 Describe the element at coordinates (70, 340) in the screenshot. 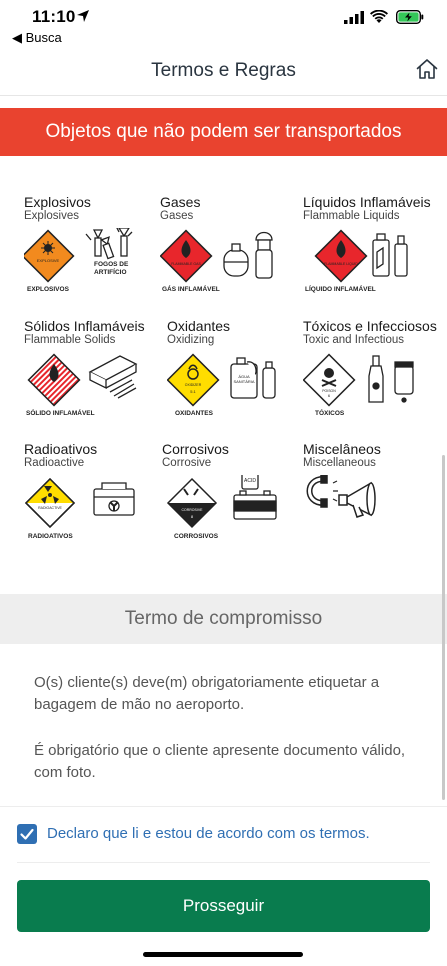

I see `category-subtitle: Flammable Solids` at that location.